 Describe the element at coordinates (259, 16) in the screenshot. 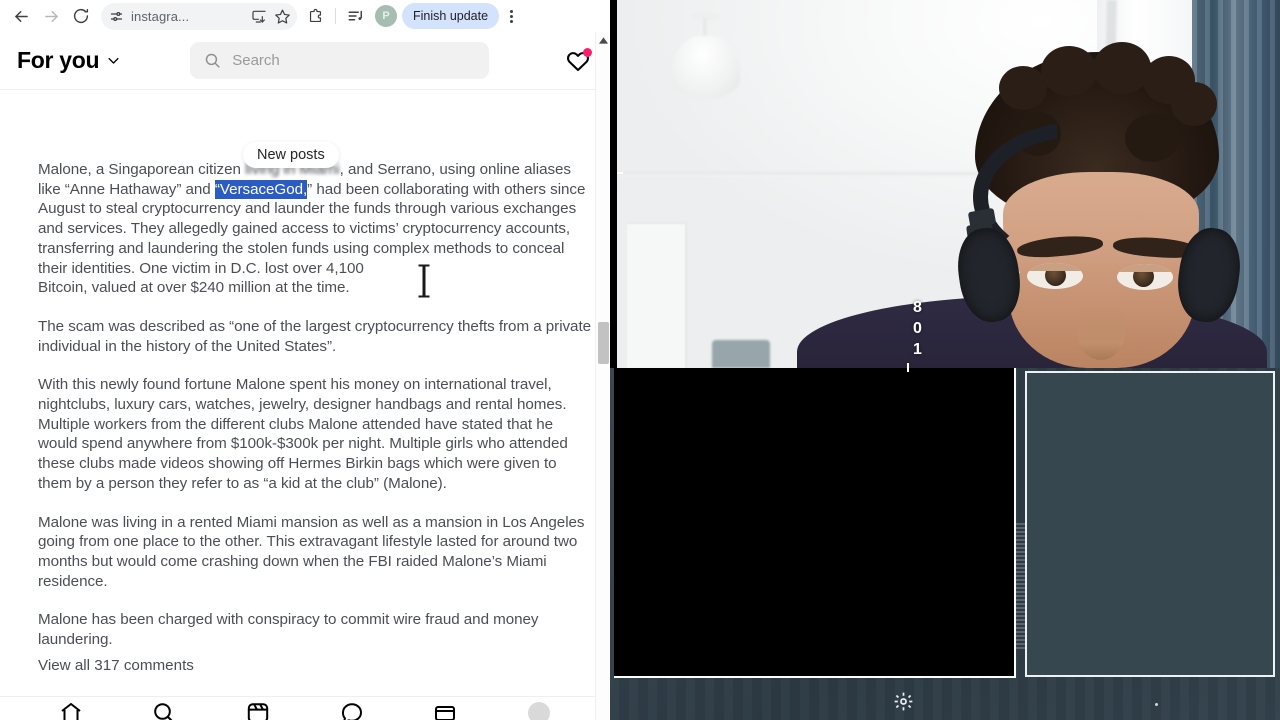

I see `install-app-icon` at that location.